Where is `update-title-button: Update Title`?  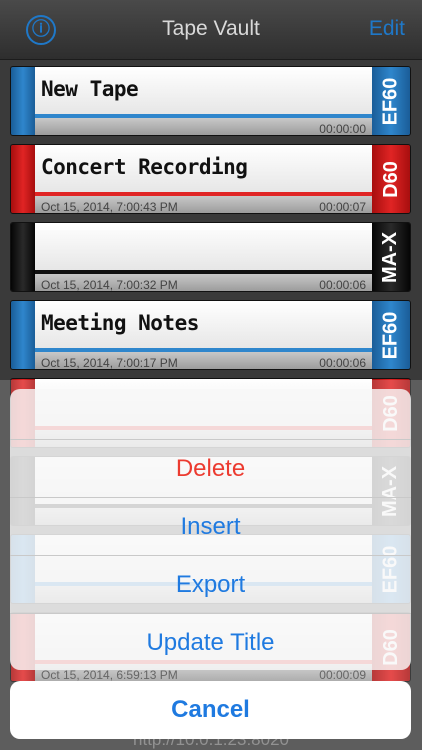 update-title-button: Update Title is located at coordinates (210, 641).